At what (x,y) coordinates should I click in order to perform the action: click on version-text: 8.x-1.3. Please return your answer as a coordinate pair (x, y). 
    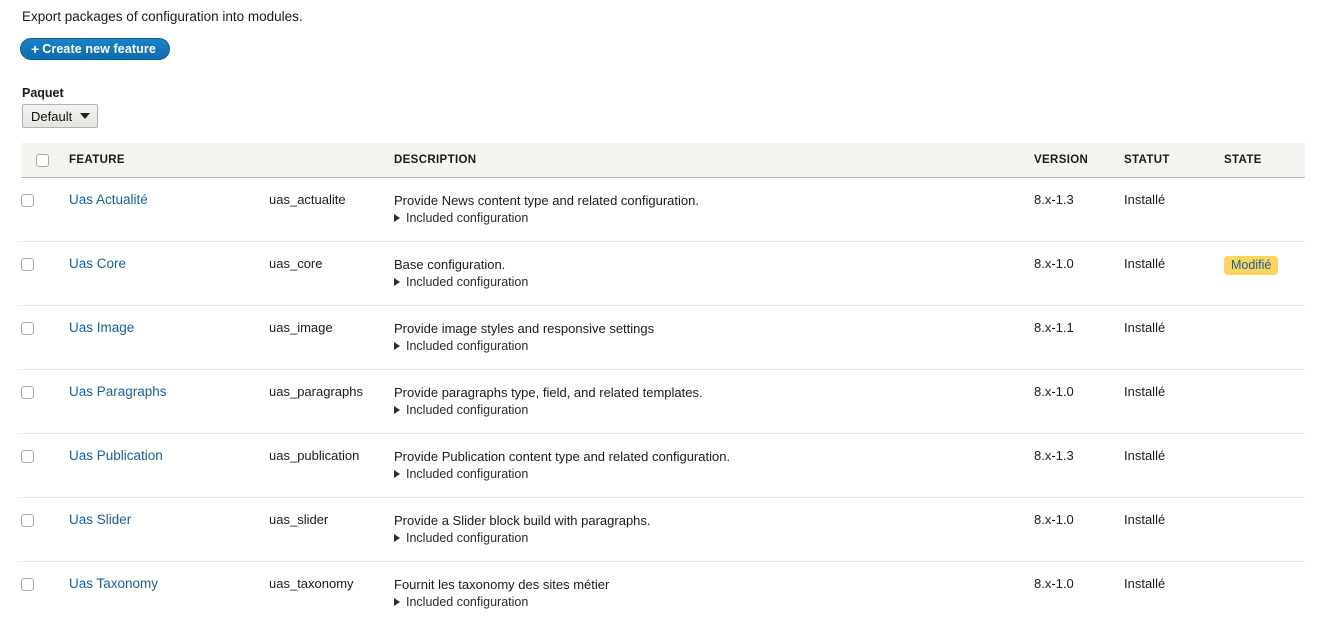
    Looking at the image, I should click on (1054, 455).